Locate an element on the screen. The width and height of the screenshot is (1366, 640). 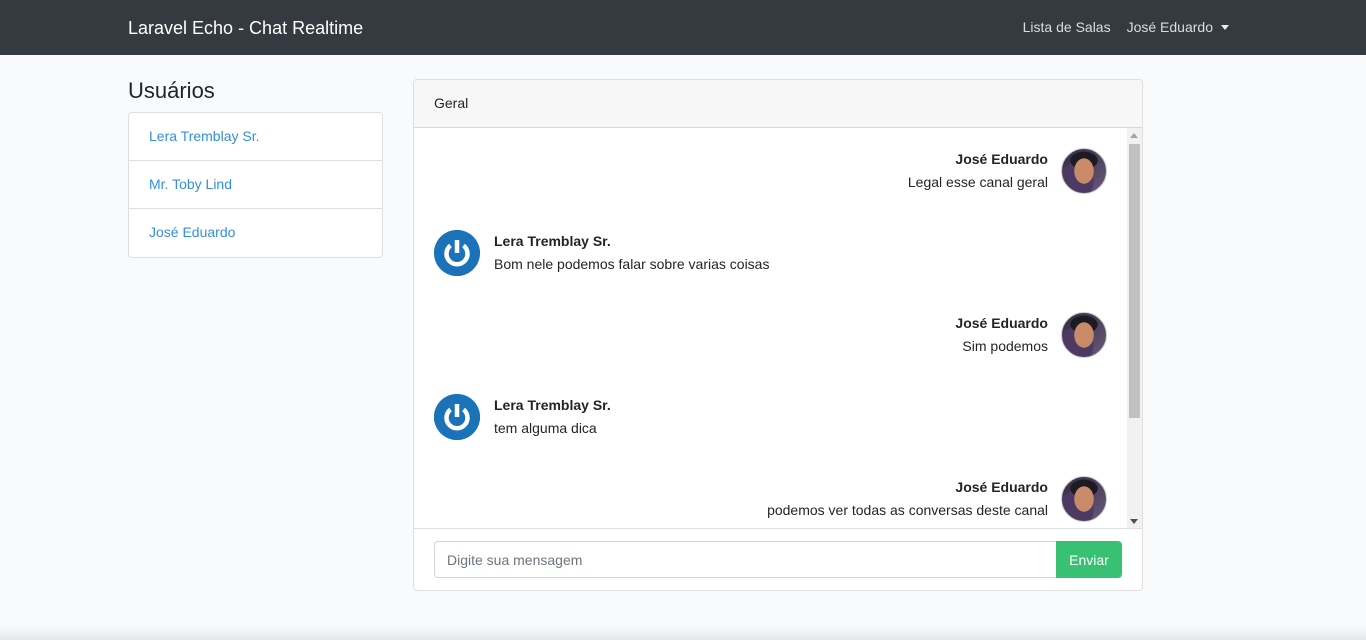
page-bottom-edge is located at coordinates (683, 633).